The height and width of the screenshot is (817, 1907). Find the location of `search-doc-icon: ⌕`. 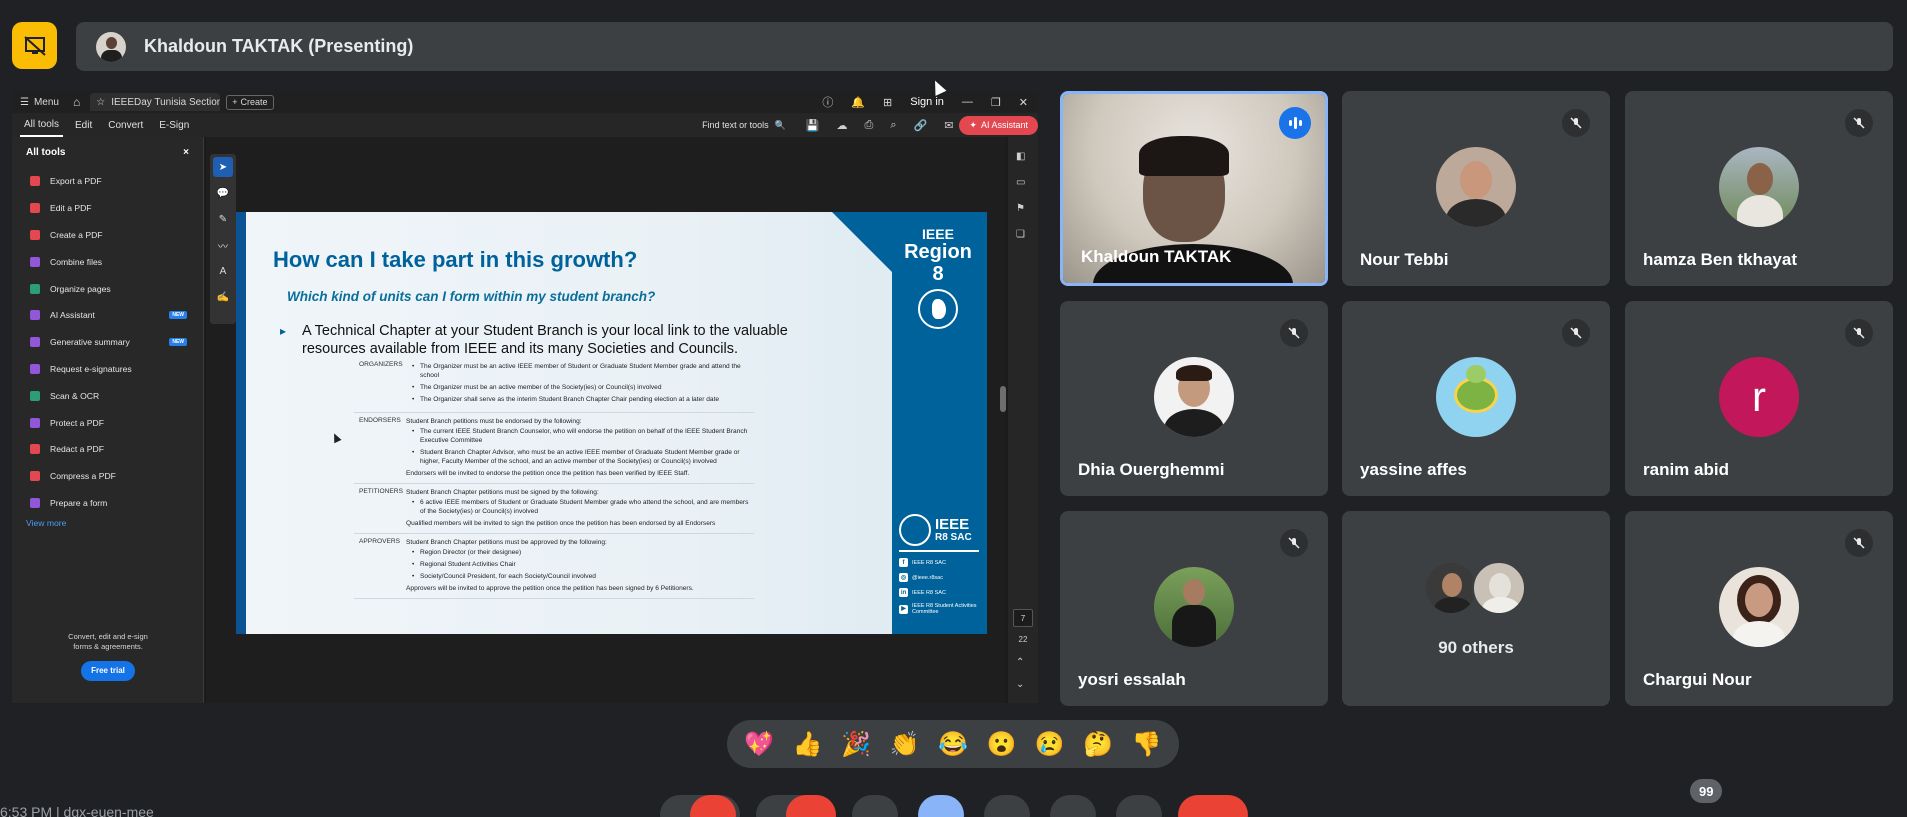

search-doc-icon: ⌕ is located at coordinates (893, 125).